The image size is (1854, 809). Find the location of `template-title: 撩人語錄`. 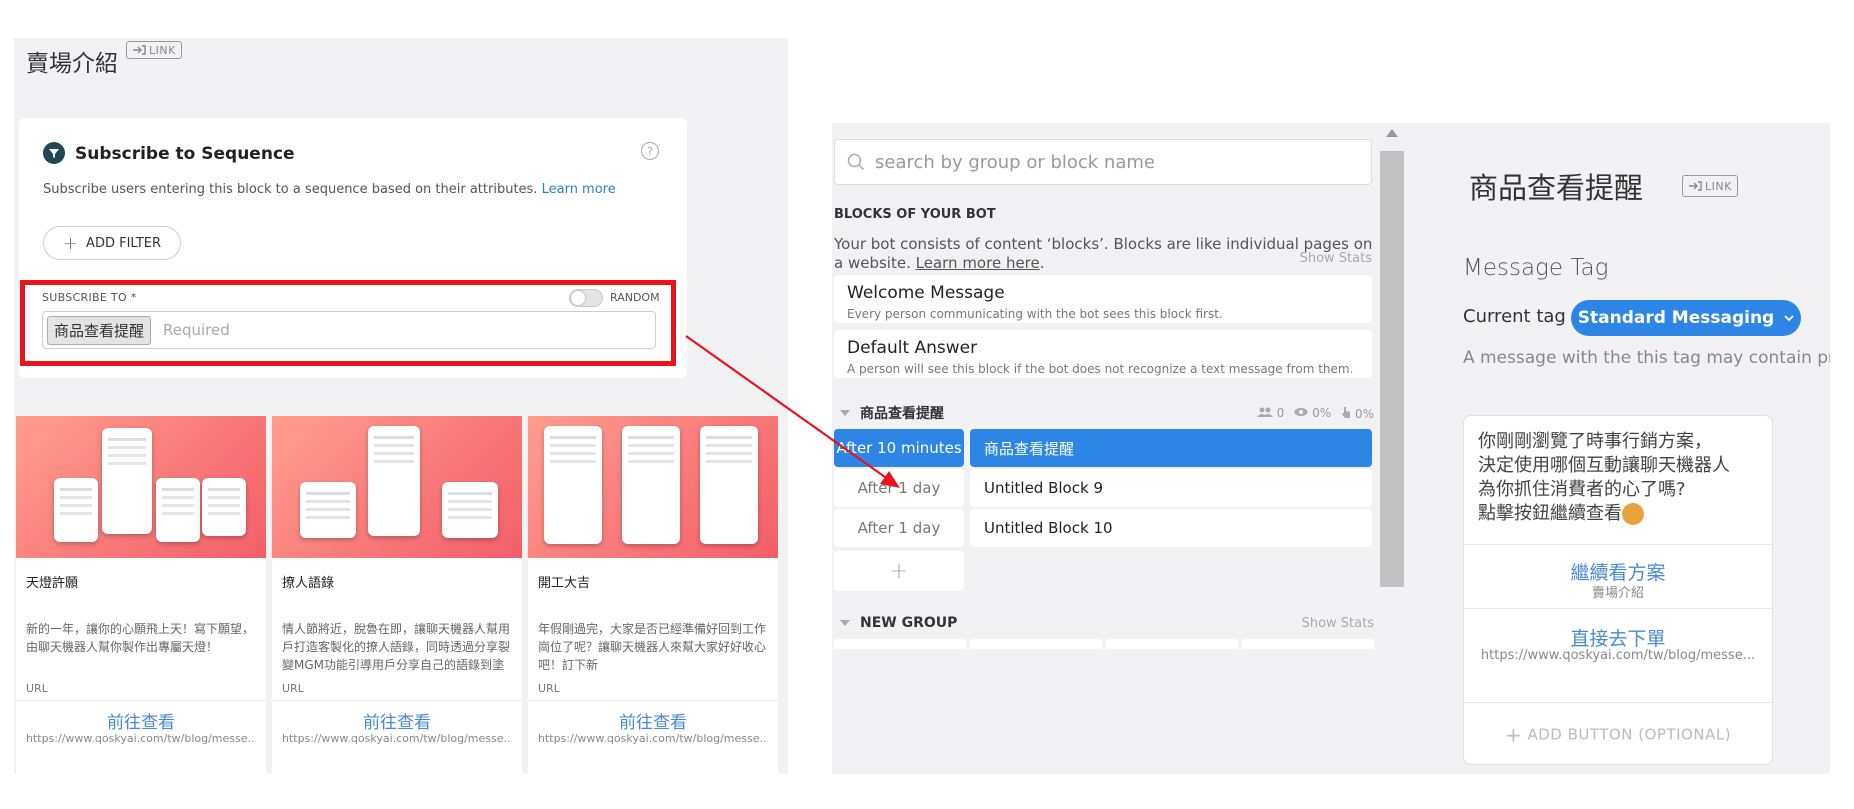

template-title: 撩人語錄 is located at coordinates (308, 583).